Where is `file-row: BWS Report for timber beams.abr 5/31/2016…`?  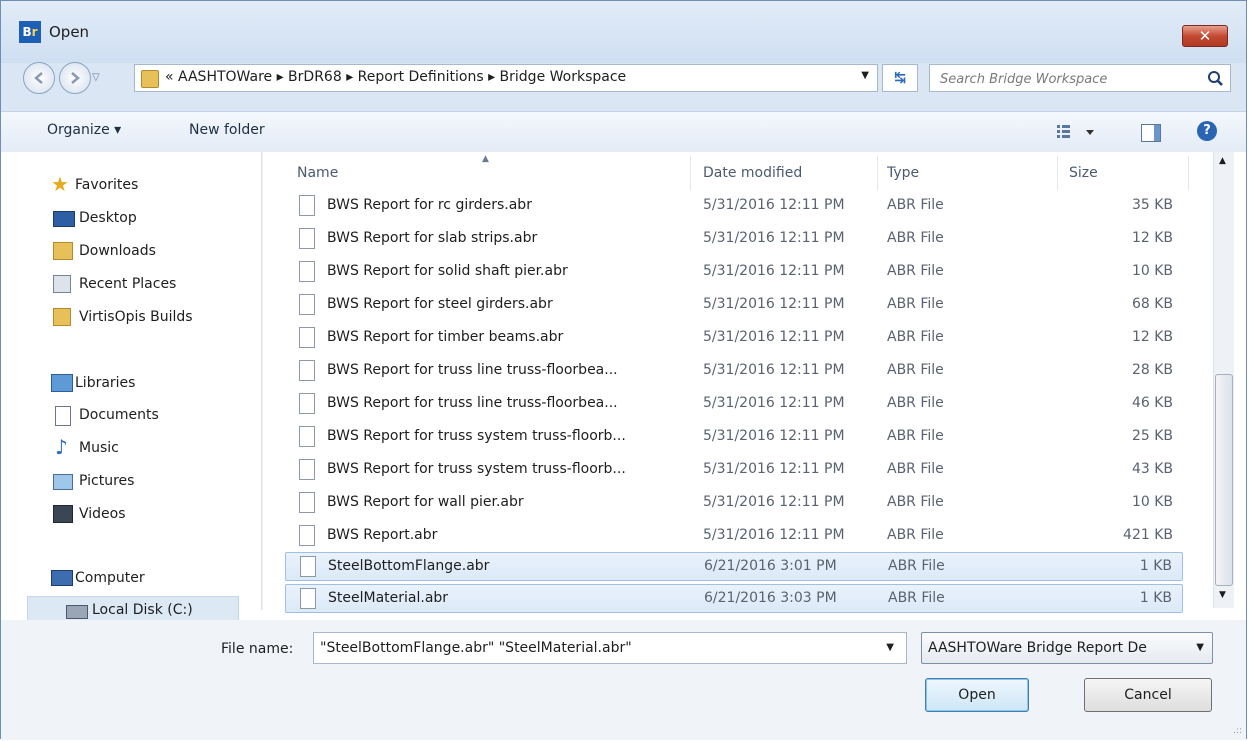
file-row: BWS Report for timber beams.abr 5/31/2016… is located at coordinates (734, 338).